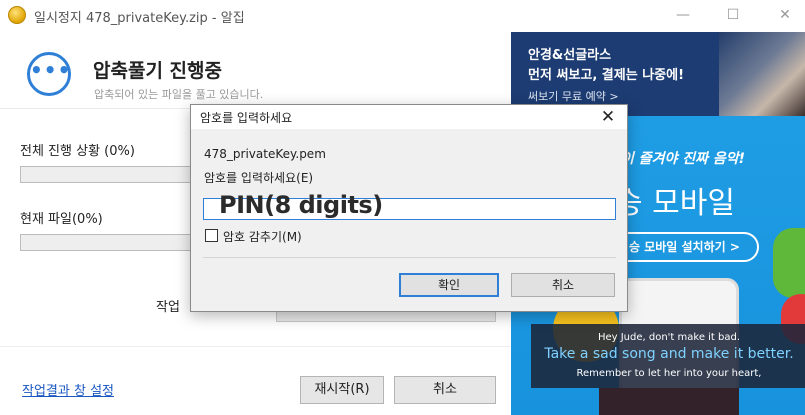 This screenshot has height=415, width=805. I want to click on dialog-divider, so click(409, 257).